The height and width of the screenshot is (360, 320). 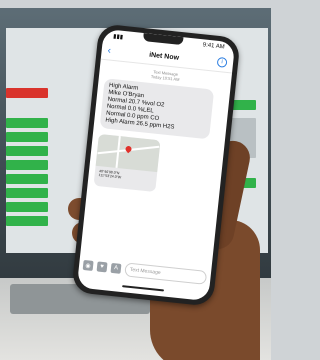 I want to click on message-input: Text Message, so click(x=166, y=273).